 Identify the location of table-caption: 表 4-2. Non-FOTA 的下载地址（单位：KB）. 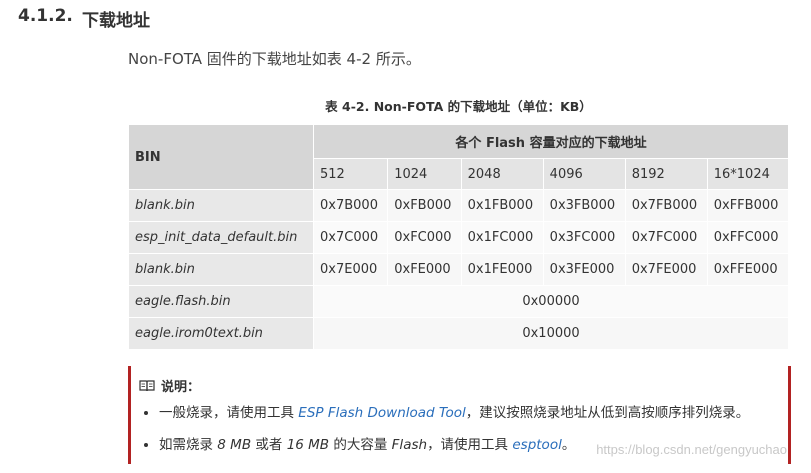
(458, 106).